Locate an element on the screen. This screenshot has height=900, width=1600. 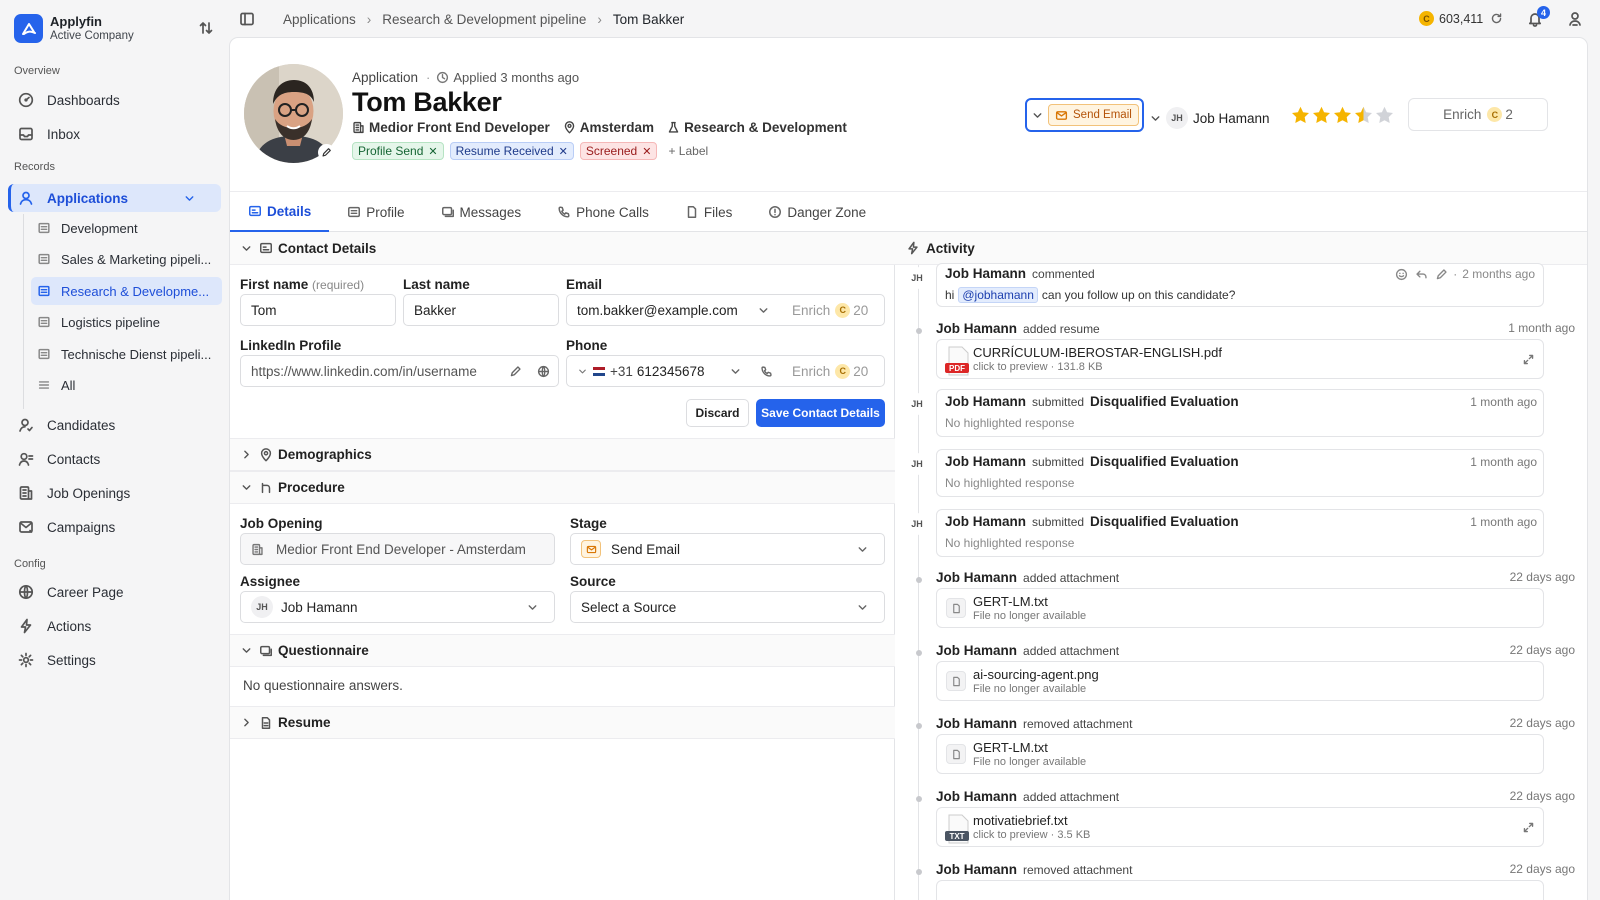
sidebar-item-settings: Settings is located at coordinates (114, 660).